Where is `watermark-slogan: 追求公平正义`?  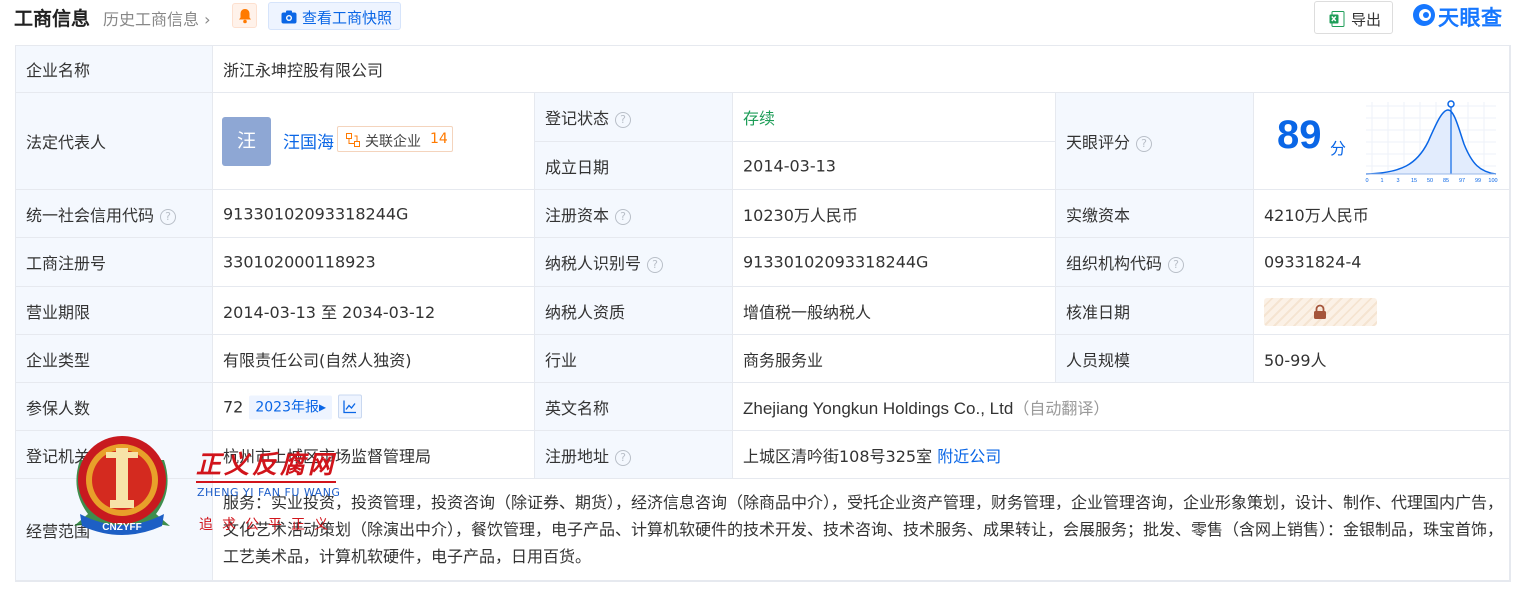
watermark-slogan: 追求公平正义 is located at coordinates (268, 525).